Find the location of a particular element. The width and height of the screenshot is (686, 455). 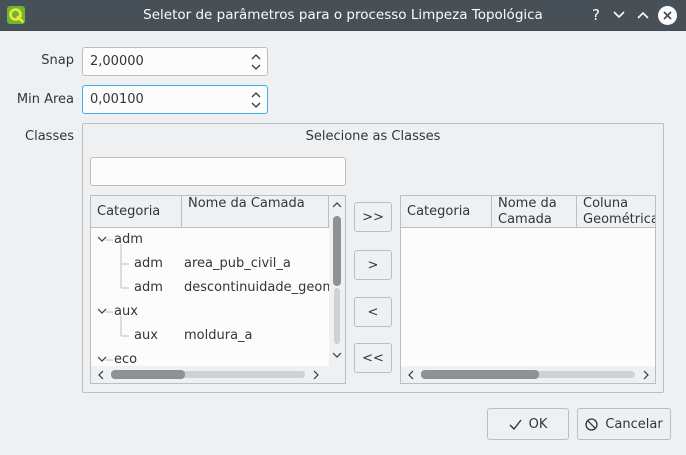

tree-header: Categoria Nome da Camada is located at coordinates (210, 212).